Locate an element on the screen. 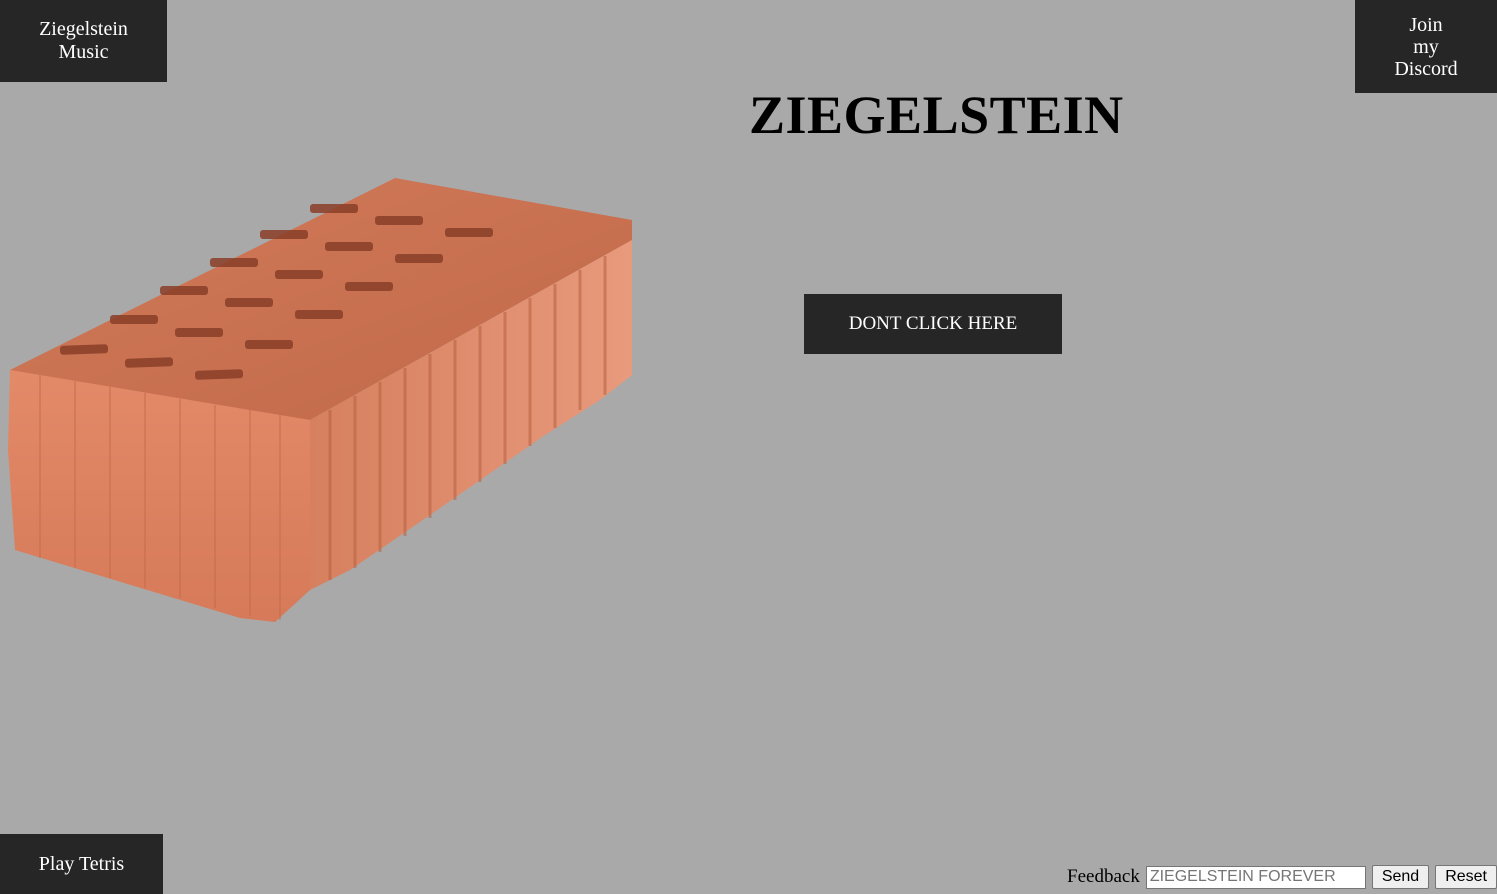 The height and width of the screenshot is (894, 1497). reset-button: Reset is located at coordinates (1466, 877).